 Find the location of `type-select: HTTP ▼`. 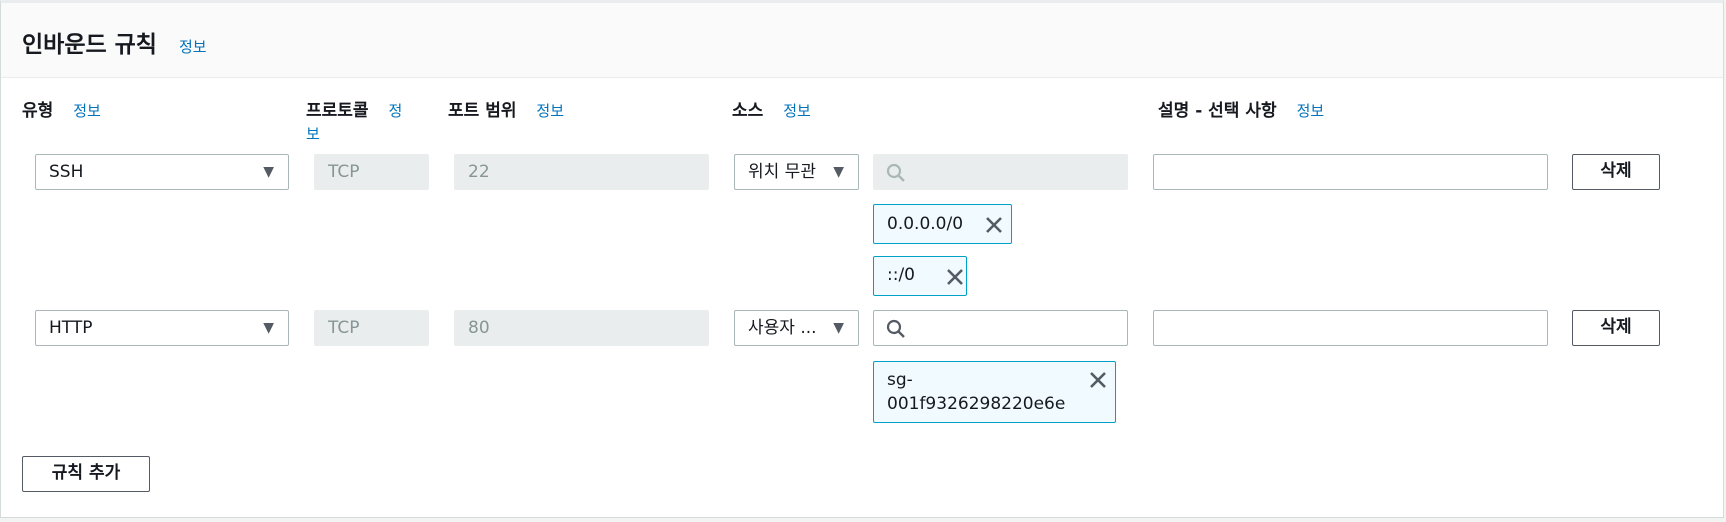

type-select: HTTP ▼ is located at coordinates (162, 328).